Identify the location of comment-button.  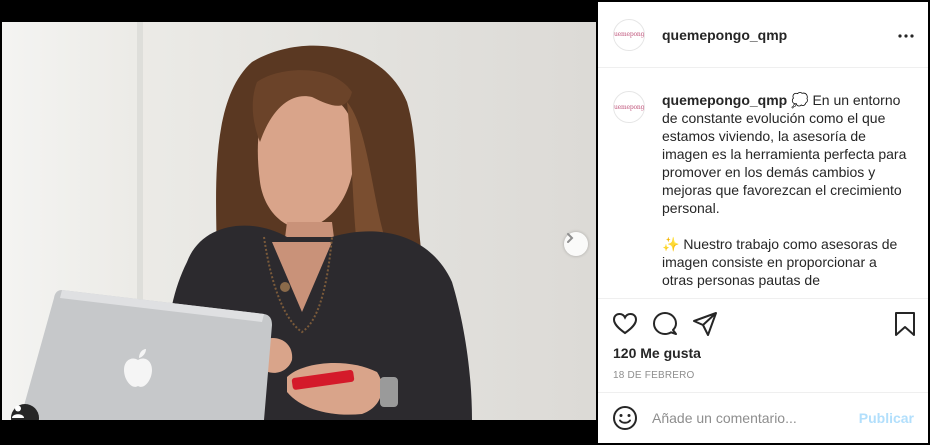
(665, 324).